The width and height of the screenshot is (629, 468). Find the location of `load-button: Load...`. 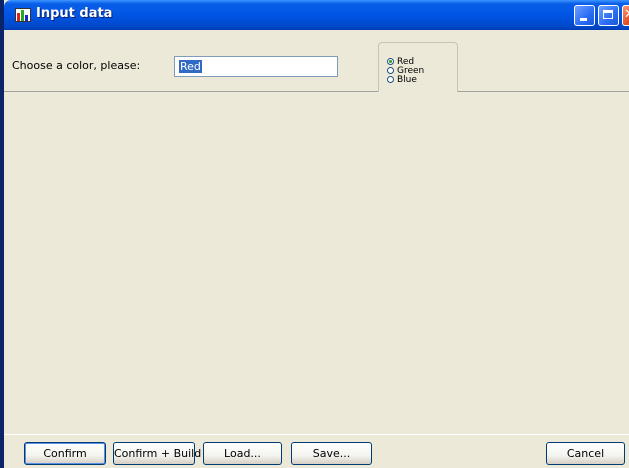

load-button: Load... is located at coordinates (242, 453).